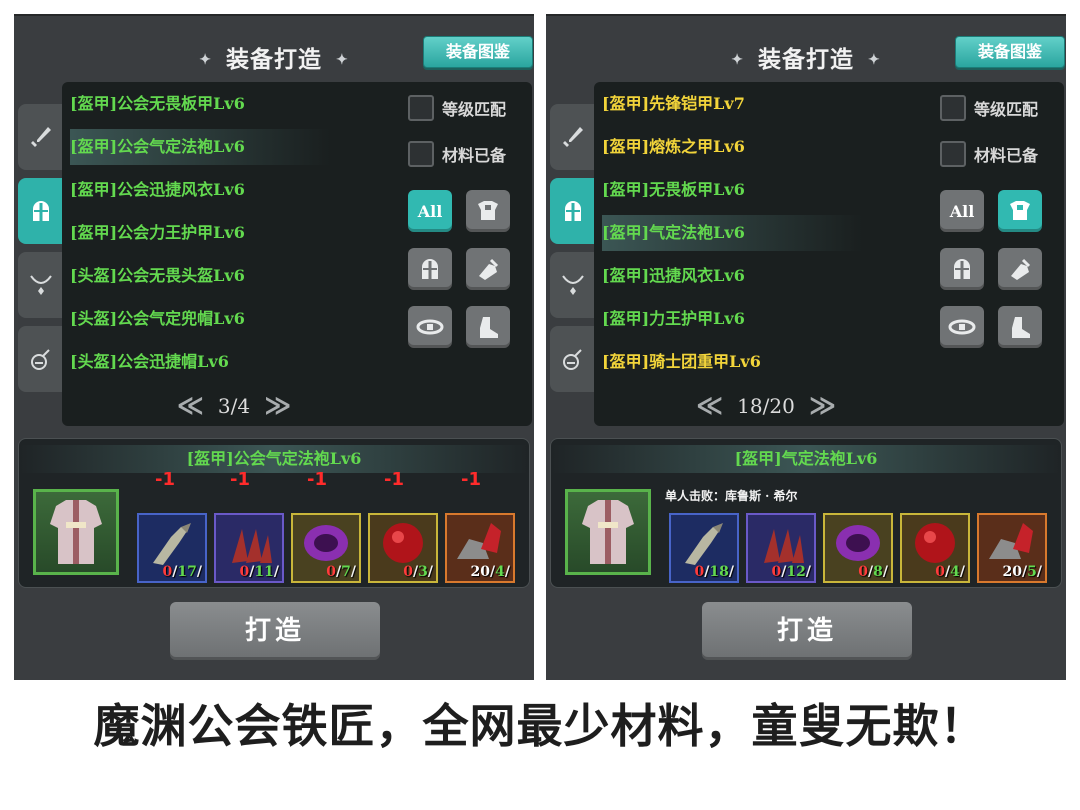 Image resolution: width=1080 pixels, height=810 pixels. Describe the element at coordinates (200, 190) in the screenshot. I see `list-item: [盔甲]公会迅捷风衣Lv6` at that location.